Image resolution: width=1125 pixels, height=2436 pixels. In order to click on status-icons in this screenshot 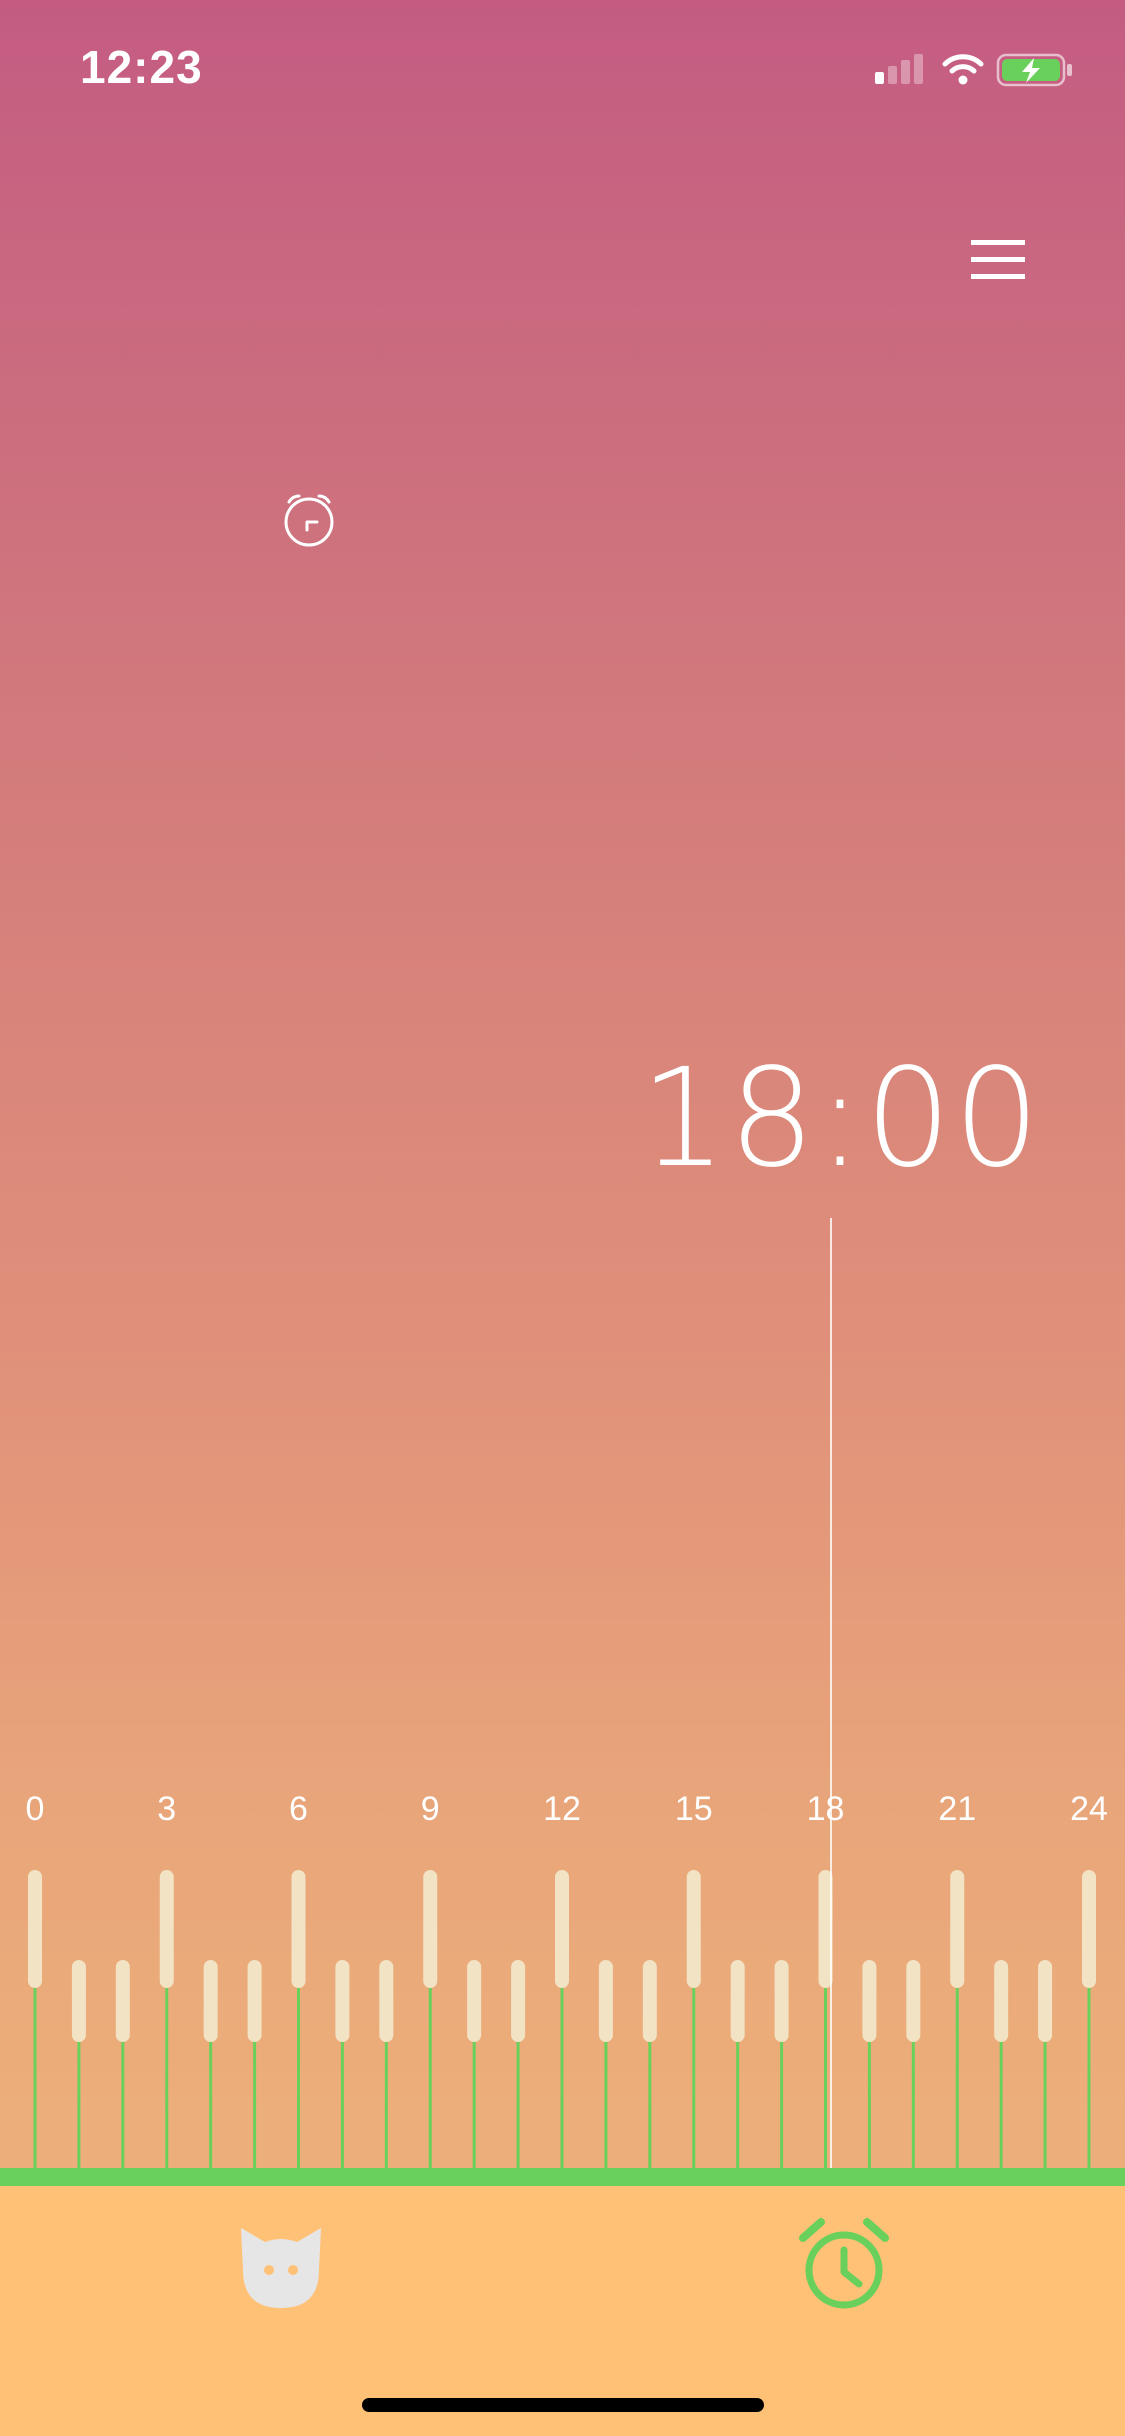, I will do `click(973, 70)`.